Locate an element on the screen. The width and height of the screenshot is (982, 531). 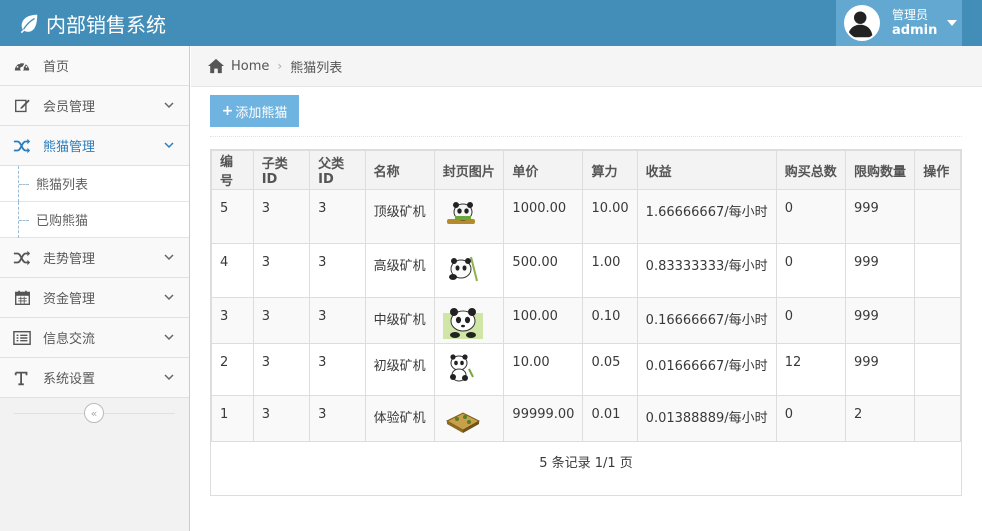
cell-price: 1000.00 is located at coordinates (543, 216).